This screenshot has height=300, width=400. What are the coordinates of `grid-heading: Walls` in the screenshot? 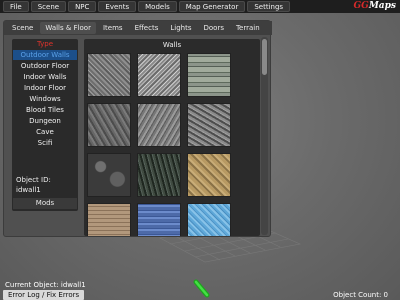 It's located at (172, 45).